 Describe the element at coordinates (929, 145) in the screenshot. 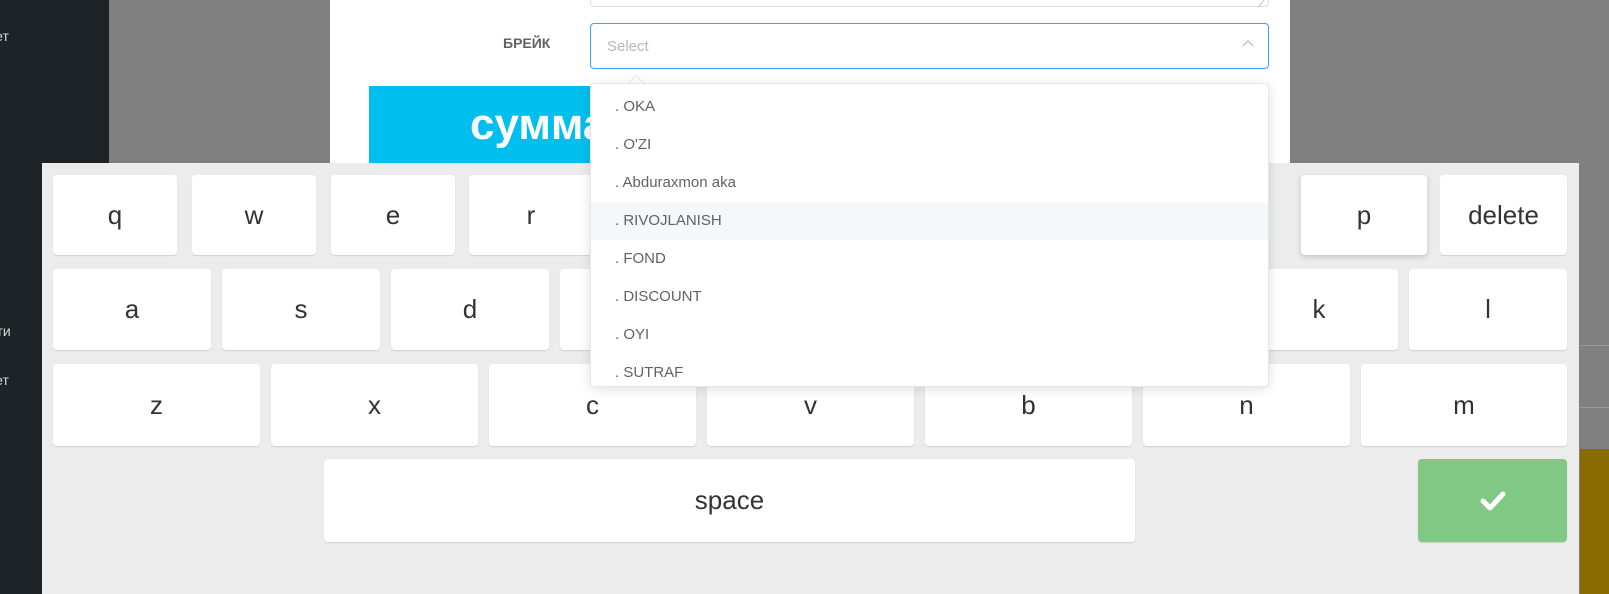

I see `dropdown-option: . O'ZI` at that location.